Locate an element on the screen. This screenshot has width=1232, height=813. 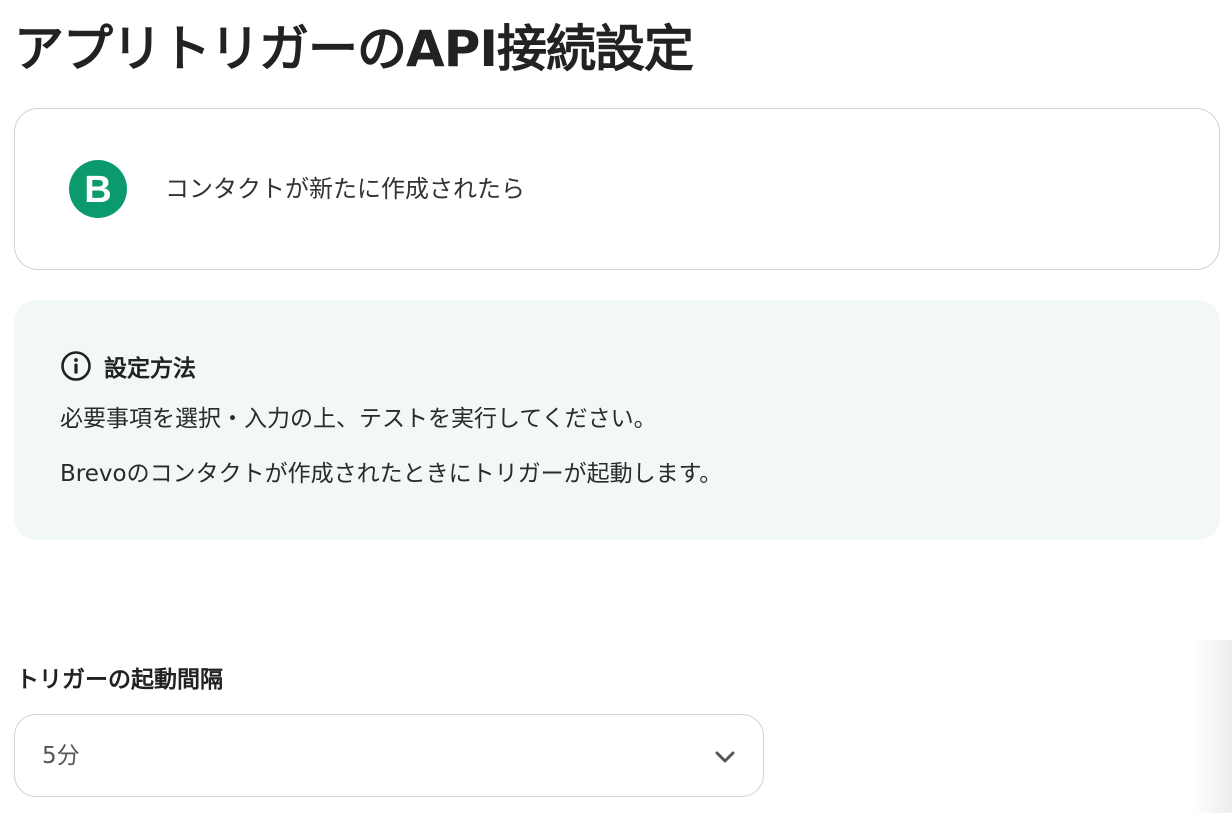
edge-shadow is located at coordinates (1212, 726).